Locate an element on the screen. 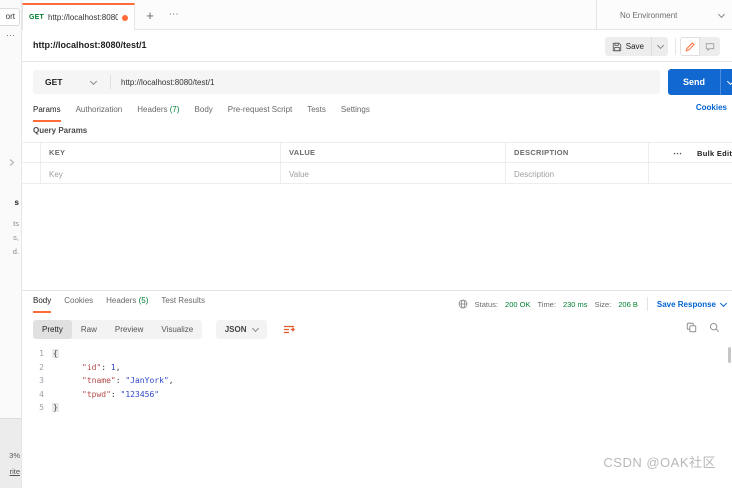  request-title: http://localhost:8080/test/1 is located at coordinates (90, 45).